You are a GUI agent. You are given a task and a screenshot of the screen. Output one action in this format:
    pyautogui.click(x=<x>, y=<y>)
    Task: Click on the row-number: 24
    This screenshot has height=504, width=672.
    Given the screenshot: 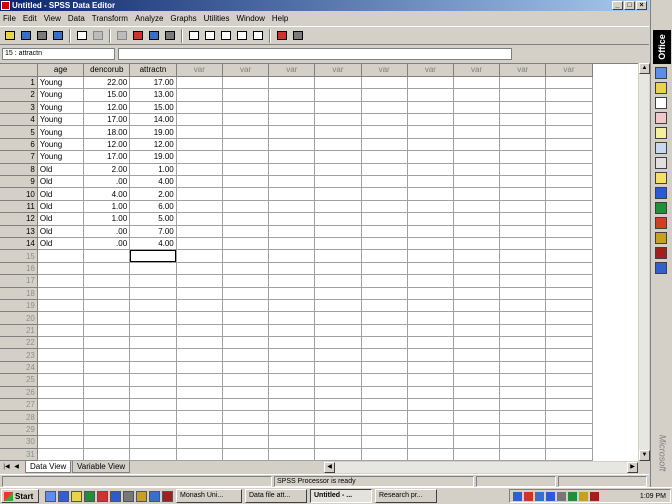 What is the action you would take?
    pyautogui.click(x=19, y=368)
    